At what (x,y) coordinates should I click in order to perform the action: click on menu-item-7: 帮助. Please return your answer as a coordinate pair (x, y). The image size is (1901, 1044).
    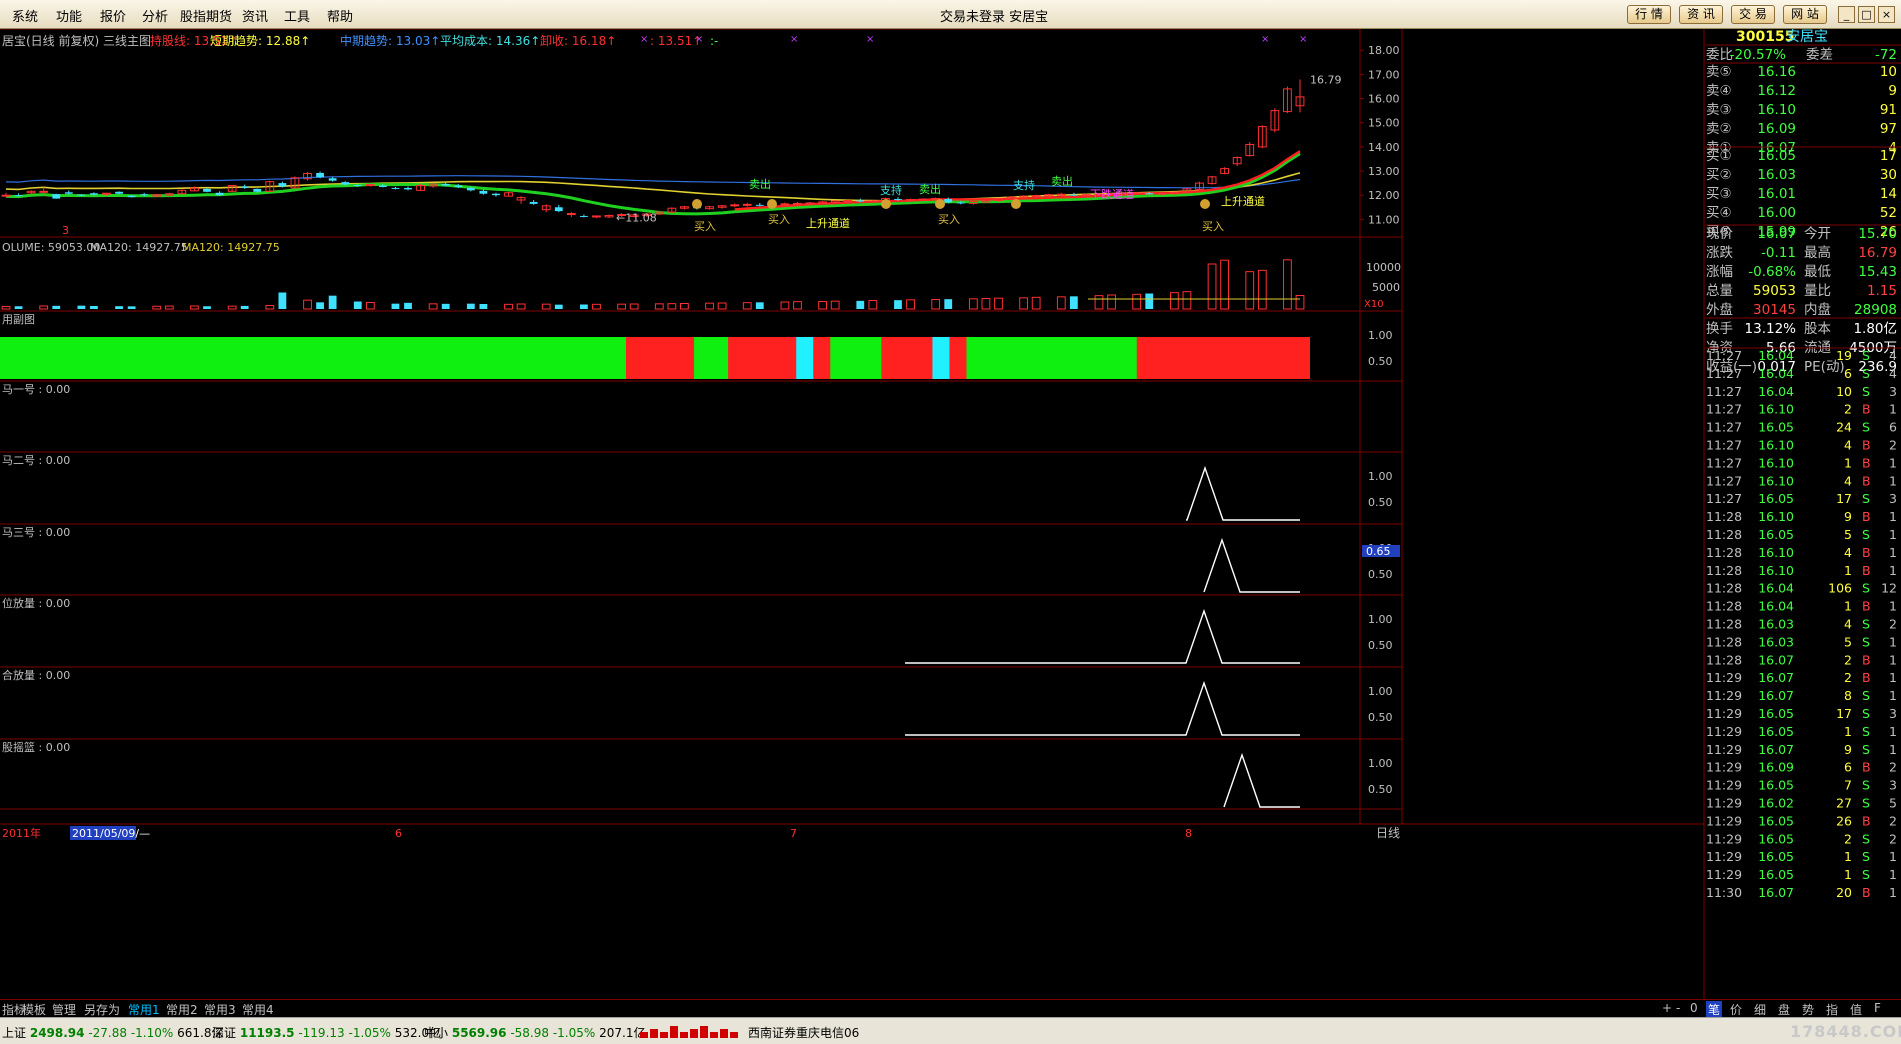
    Looking at the image, I should click on (340, 15).